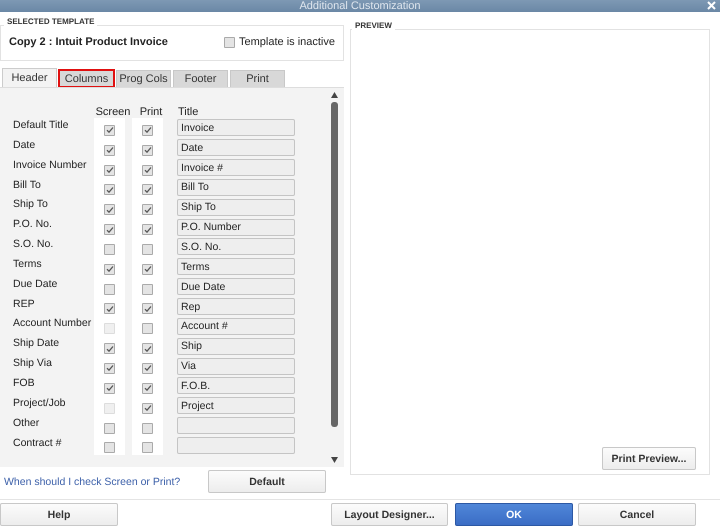 The image size is (720, 526). I want to click on title-field: Rep, so click(236, 307).